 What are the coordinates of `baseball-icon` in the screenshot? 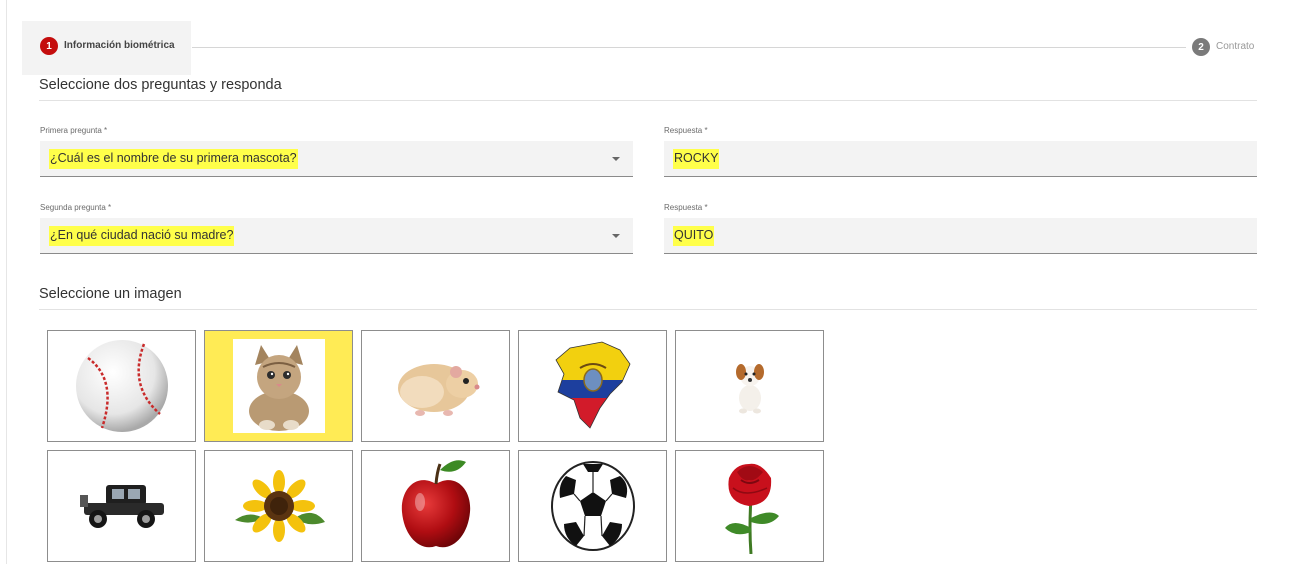 It's located at (121, 386).